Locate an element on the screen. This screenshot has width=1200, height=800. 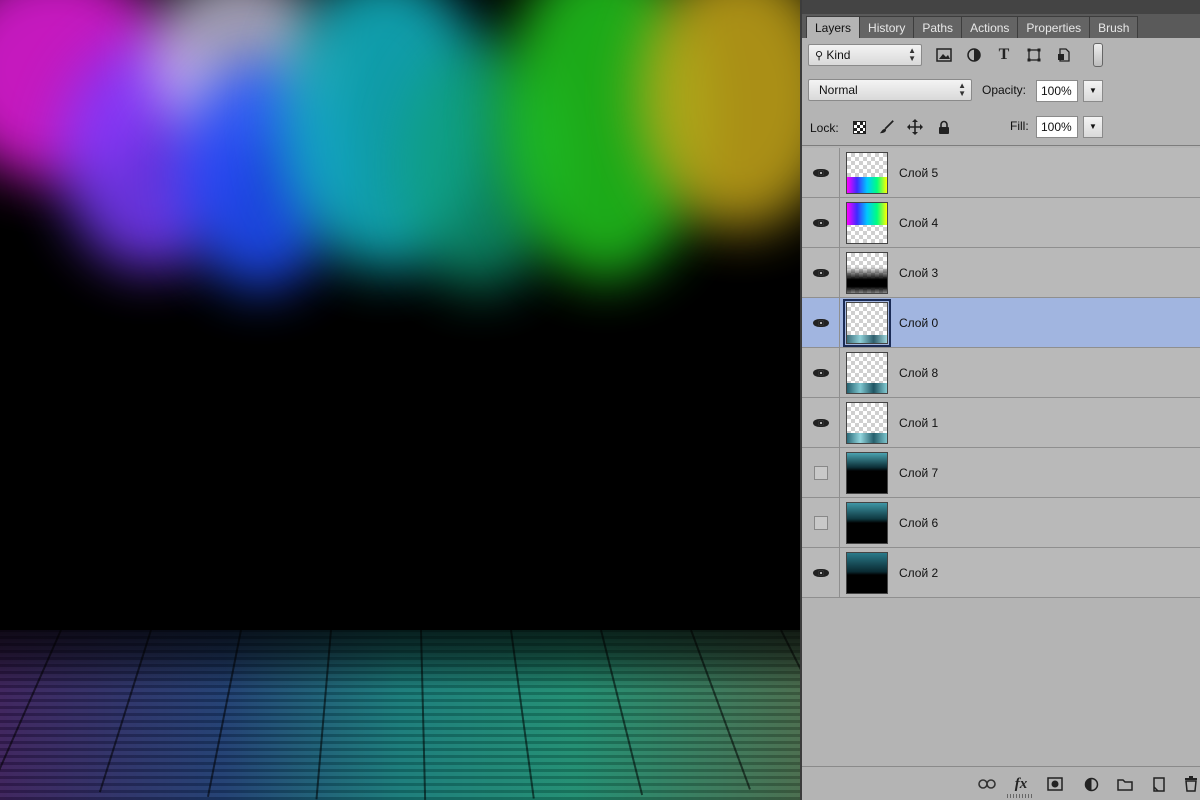
lock-label: Lock: is located at coordinates (824, 128).